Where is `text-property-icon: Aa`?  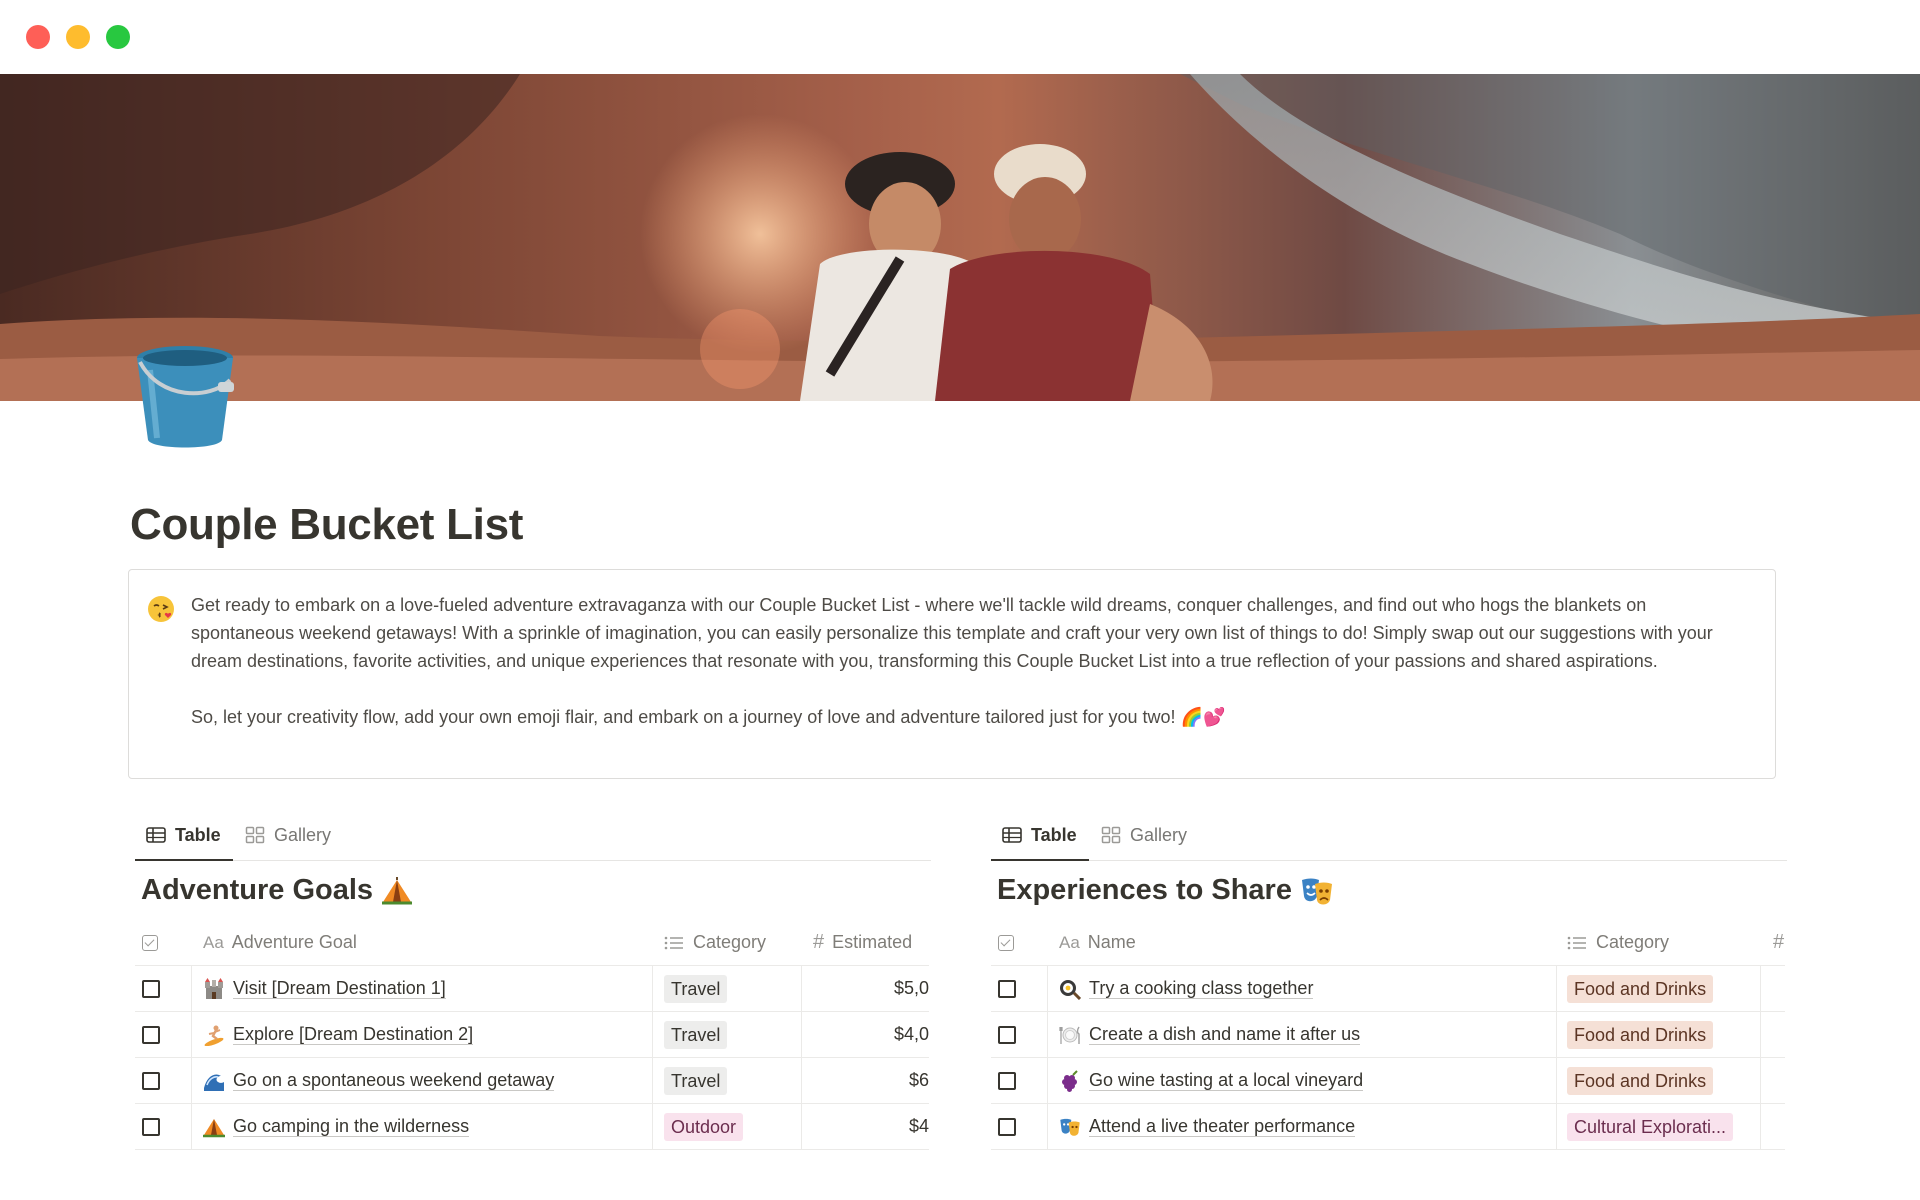 text-property-icon: Aa is located at coordinates (1069, 942).